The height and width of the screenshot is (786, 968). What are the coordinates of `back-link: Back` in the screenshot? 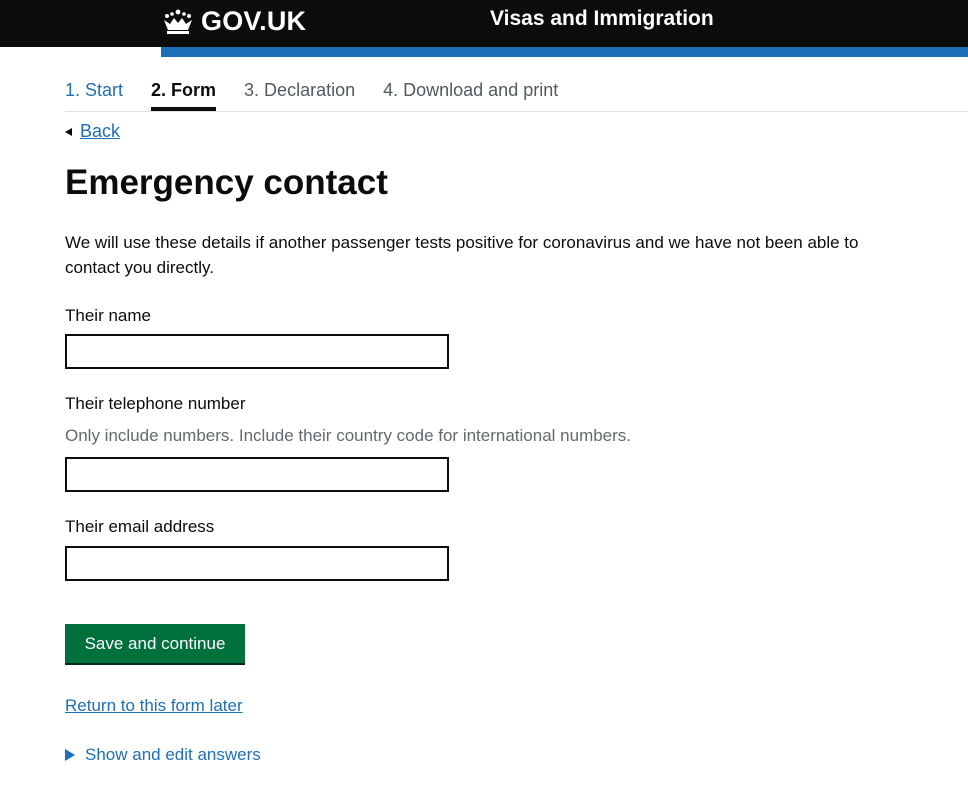 It's located at (100, 131).